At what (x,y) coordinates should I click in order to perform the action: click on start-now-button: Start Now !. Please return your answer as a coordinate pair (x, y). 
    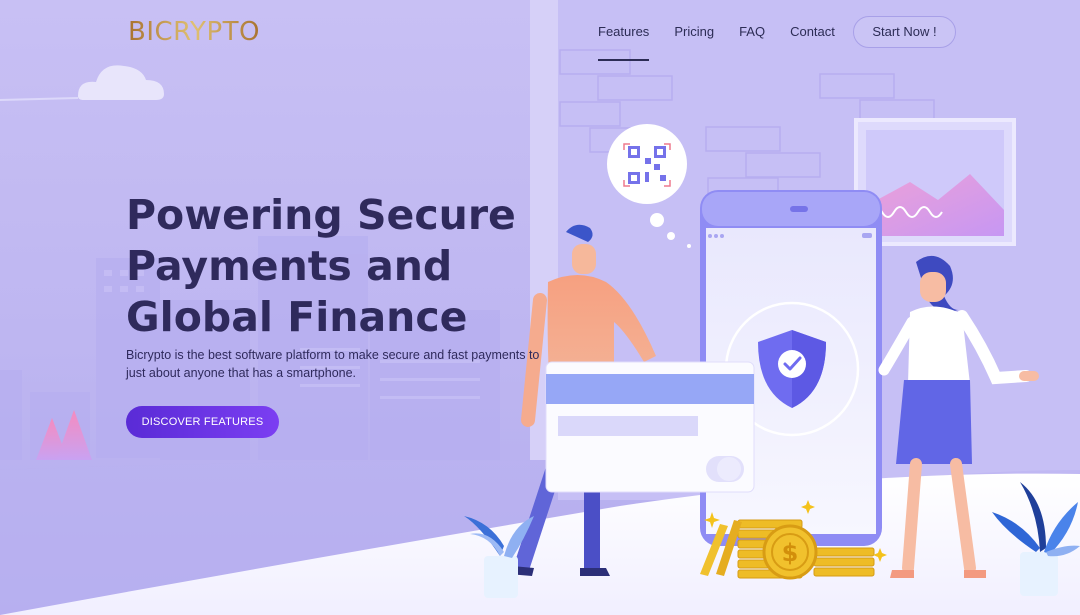
    Looking at the image, I should click on (904, 32).